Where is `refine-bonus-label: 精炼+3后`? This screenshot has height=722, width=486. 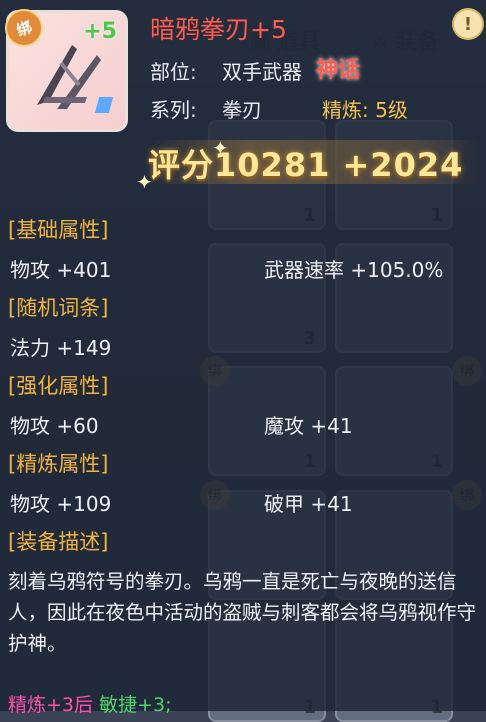
refine-bonus-label: 精炼+3后 is located at coordinates (51, 705).